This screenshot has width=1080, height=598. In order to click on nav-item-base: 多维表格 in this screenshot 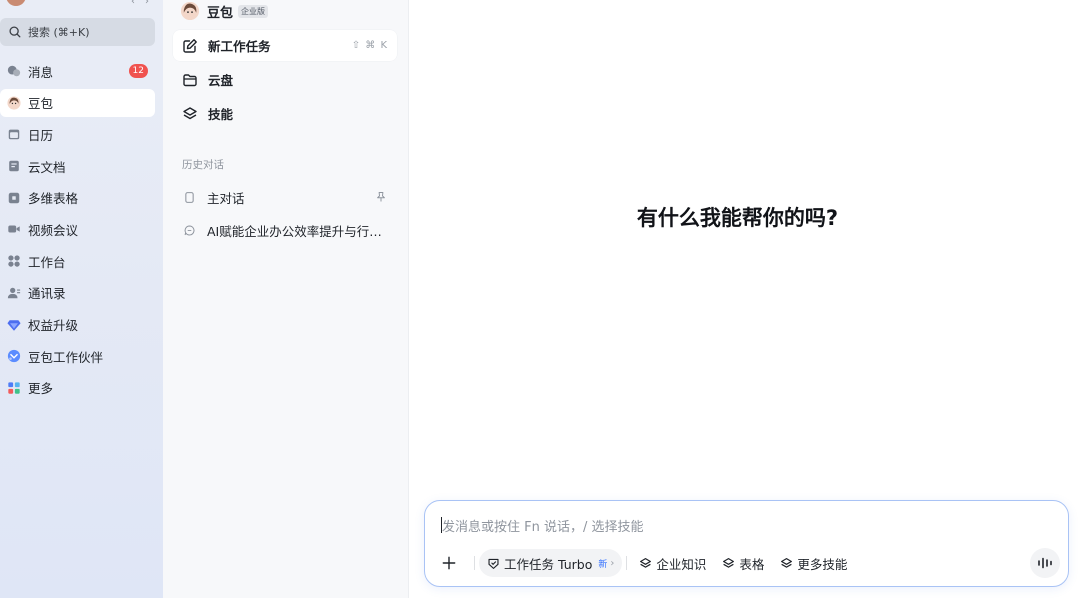, I will do `click(77, 198)`.